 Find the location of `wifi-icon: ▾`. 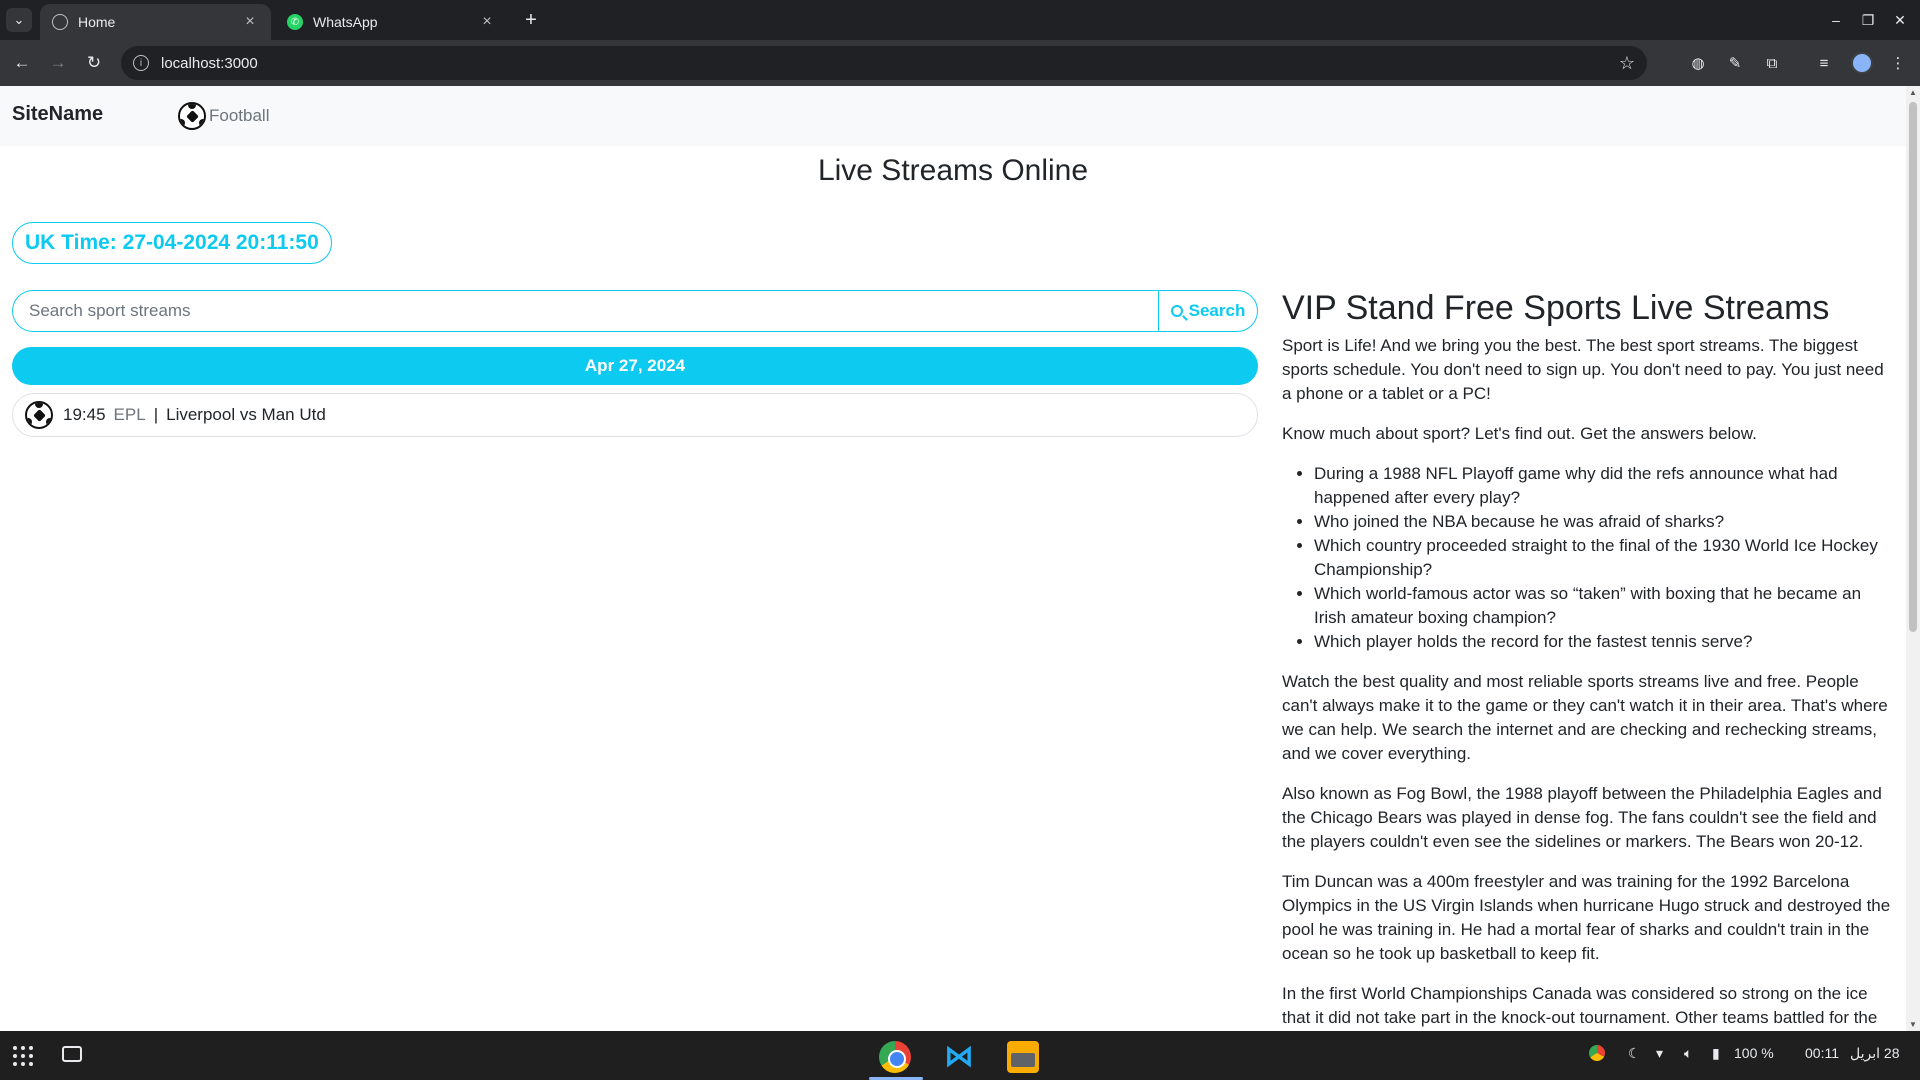

wifi-icon: ▾ is located at coordinates (1659, 1053).